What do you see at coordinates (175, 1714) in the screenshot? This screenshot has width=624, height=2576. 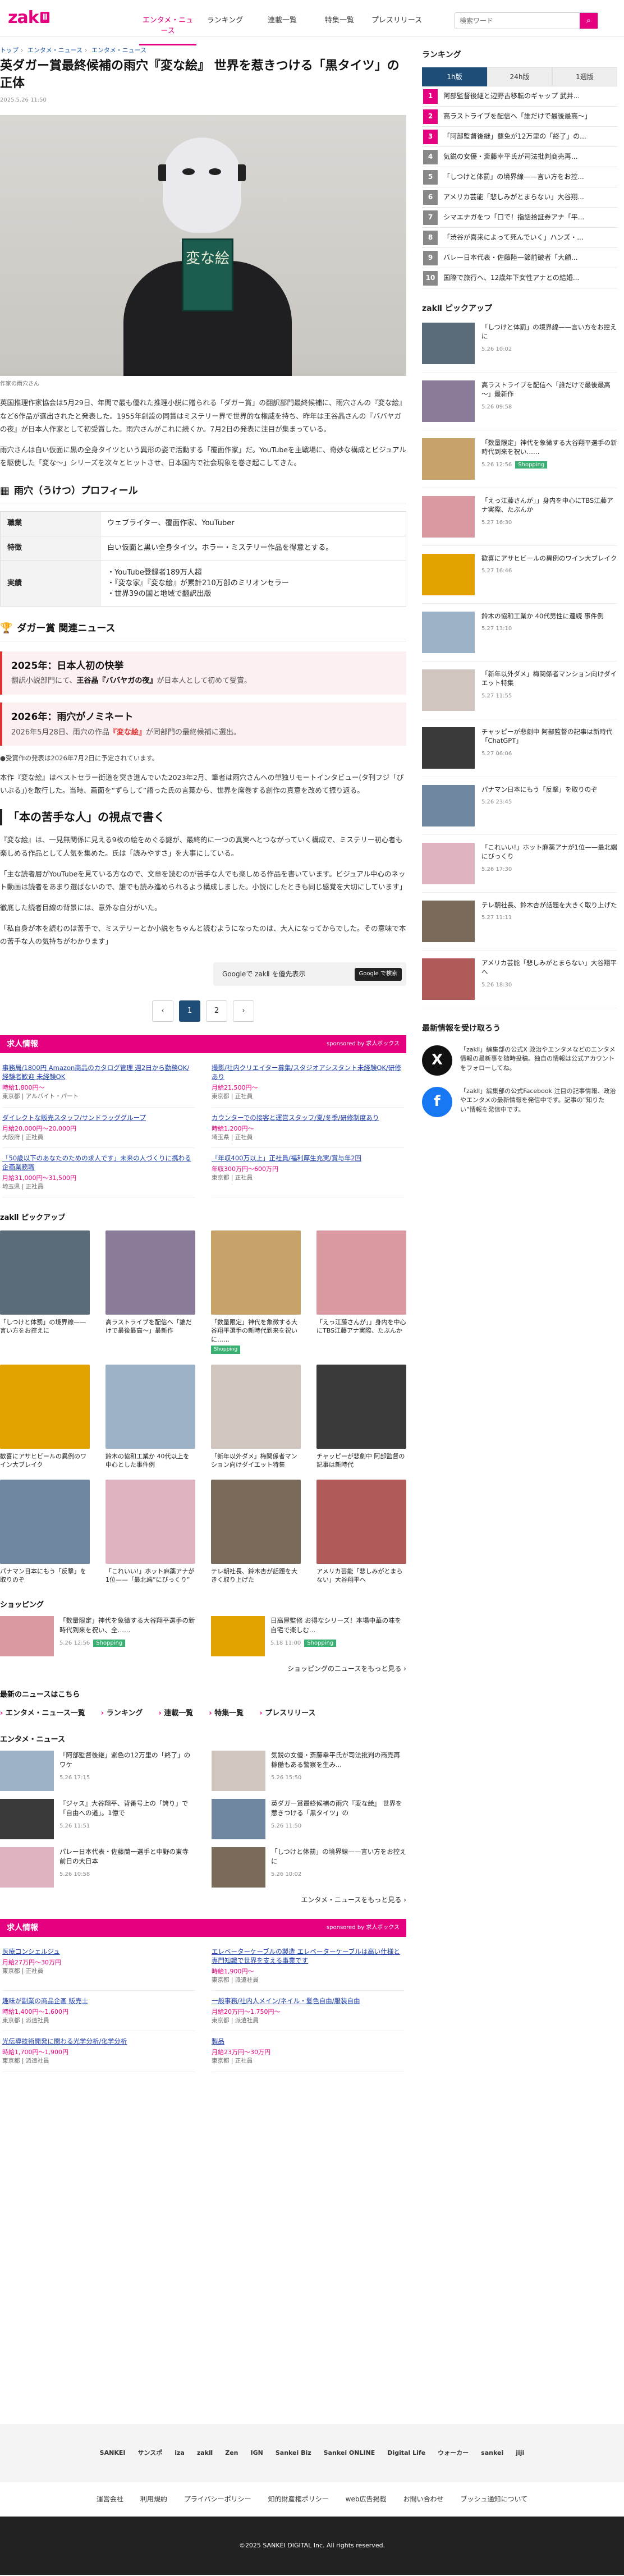 I see `latest-link: › 連載一覧` at bounding box center [175, 1714].